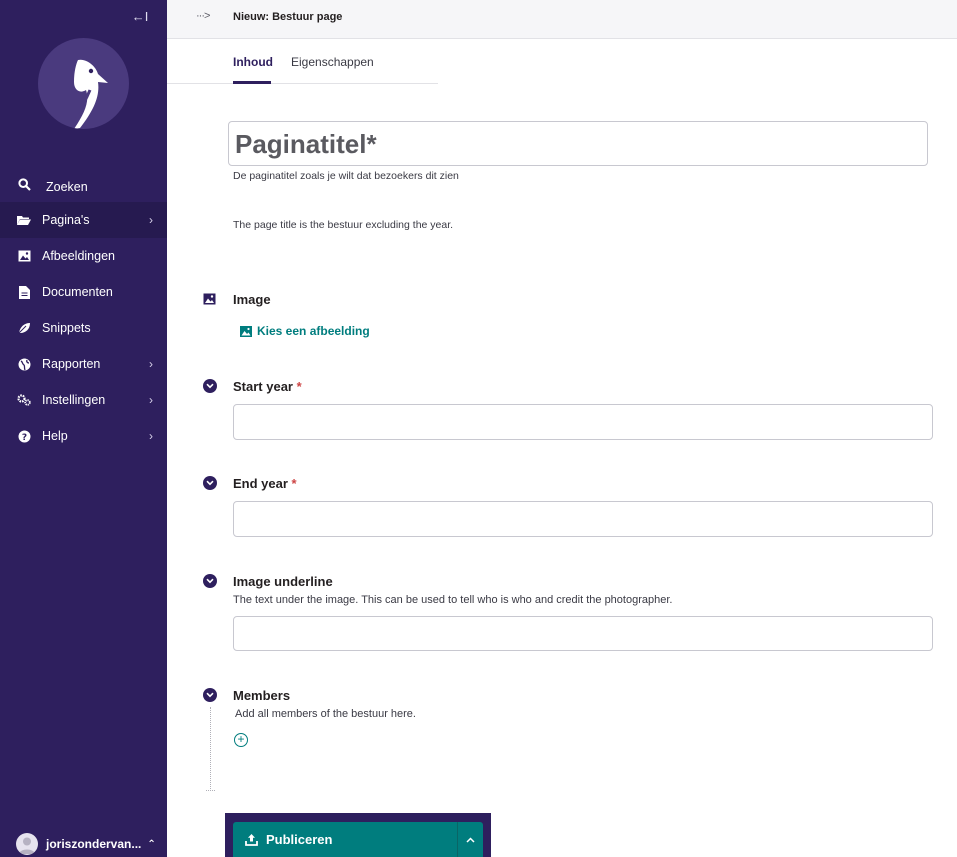 Image resolution: width=957 pixels, height=857 pixels. I want to click on publish-label: Publiceren, so click(299, 839).